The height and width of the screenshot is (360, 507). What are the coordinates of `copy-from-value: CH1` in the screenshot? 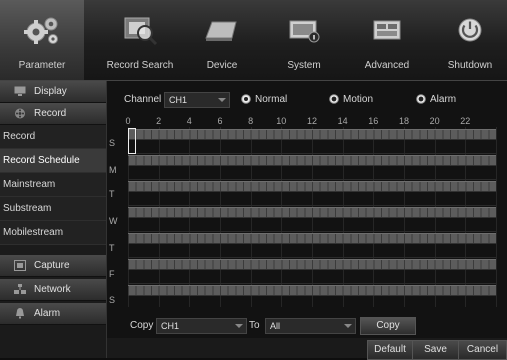 It's located at (170, 326).